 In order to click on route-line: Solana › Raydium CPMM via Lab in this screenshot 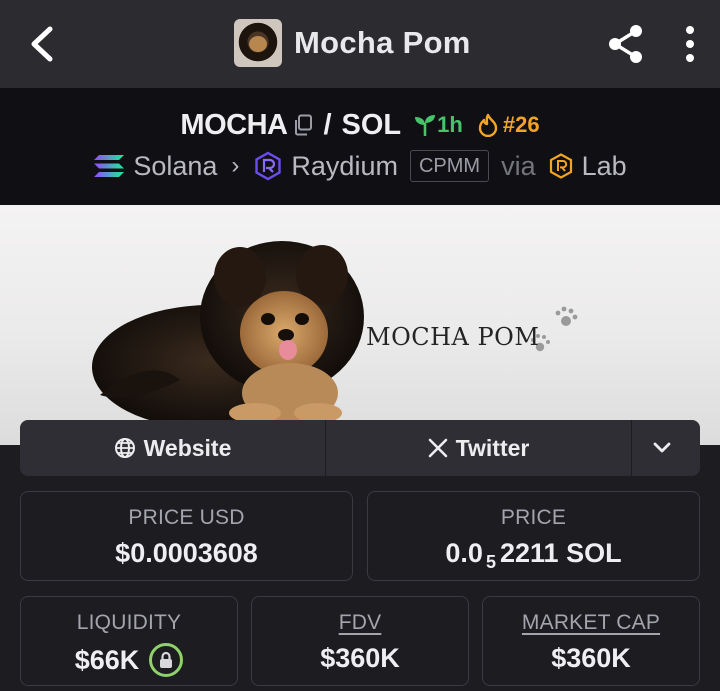, I will do `click(360, 166)`.